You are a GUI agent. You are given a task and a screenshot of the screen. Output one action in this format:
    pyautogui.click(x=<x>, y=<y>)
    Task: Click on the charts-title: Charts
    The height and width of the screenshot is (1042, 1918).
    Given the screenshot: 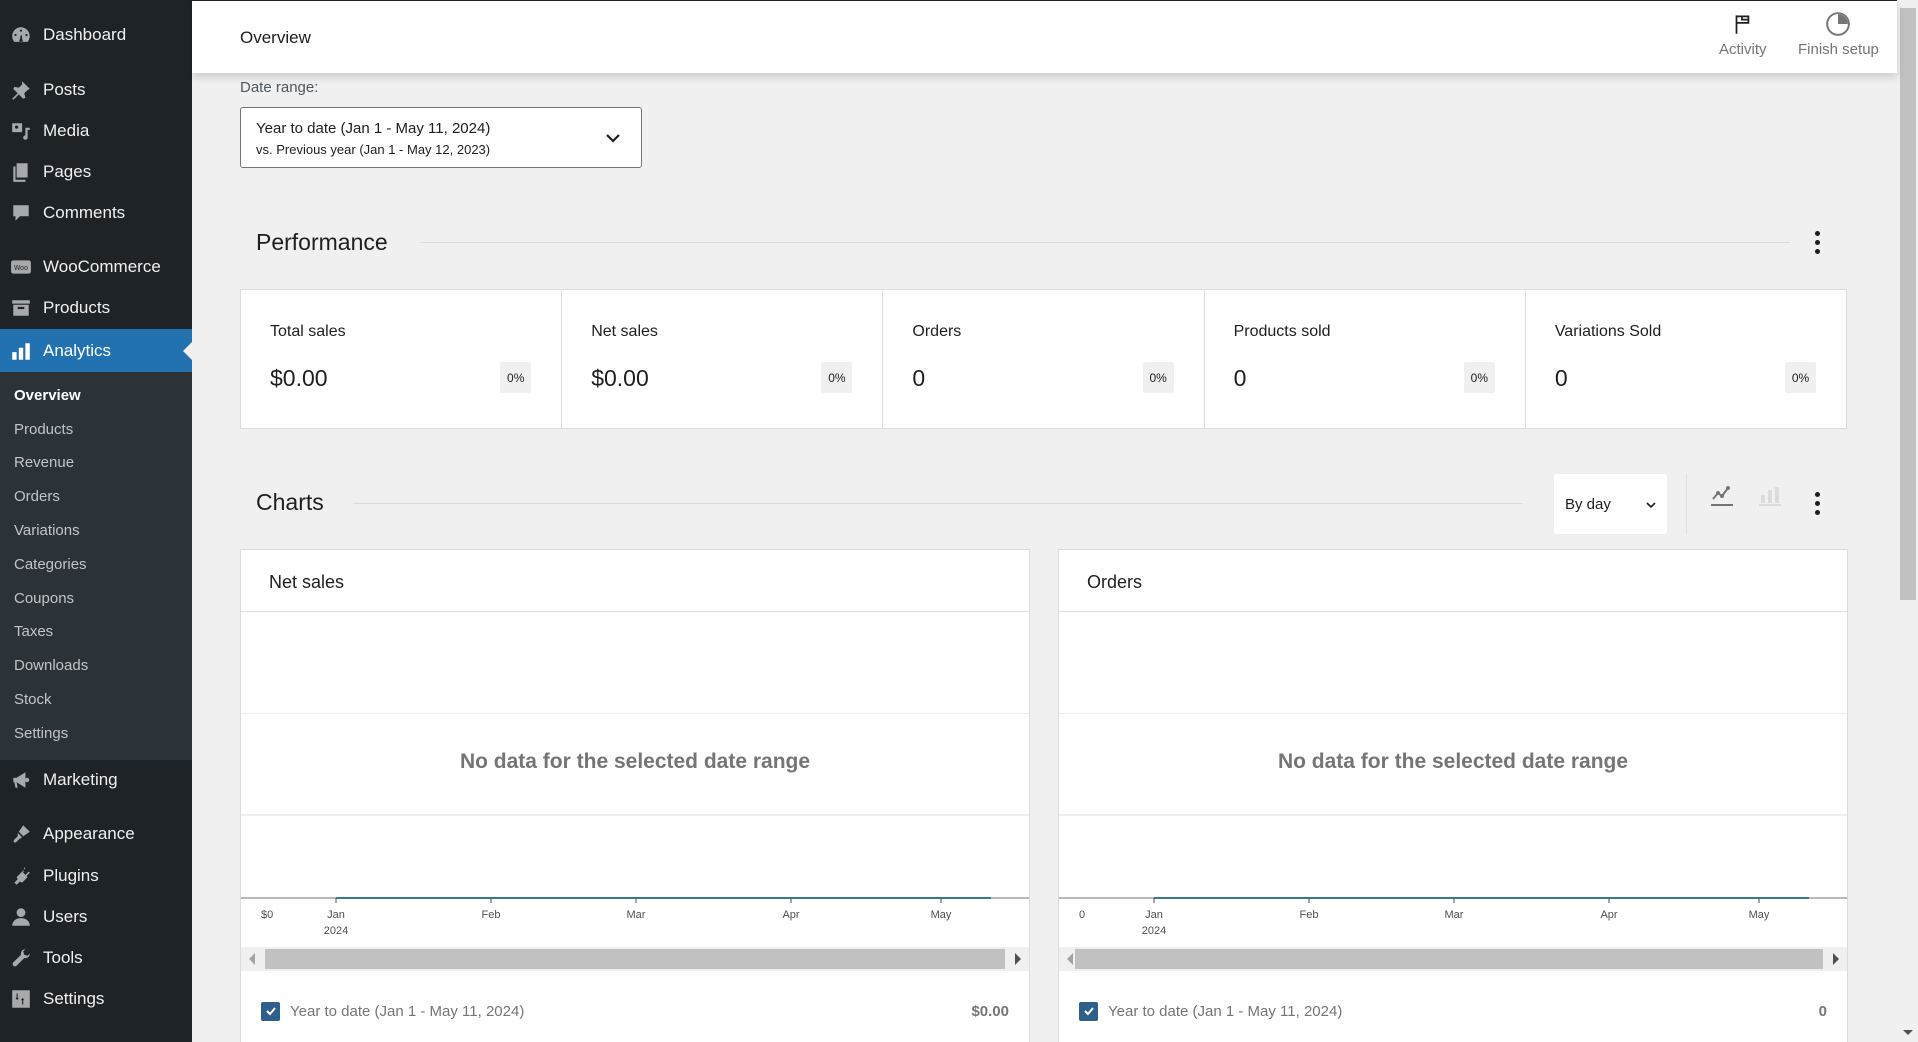 What is the action you would take?
    pyautogui.click(x=290, y=502)
    